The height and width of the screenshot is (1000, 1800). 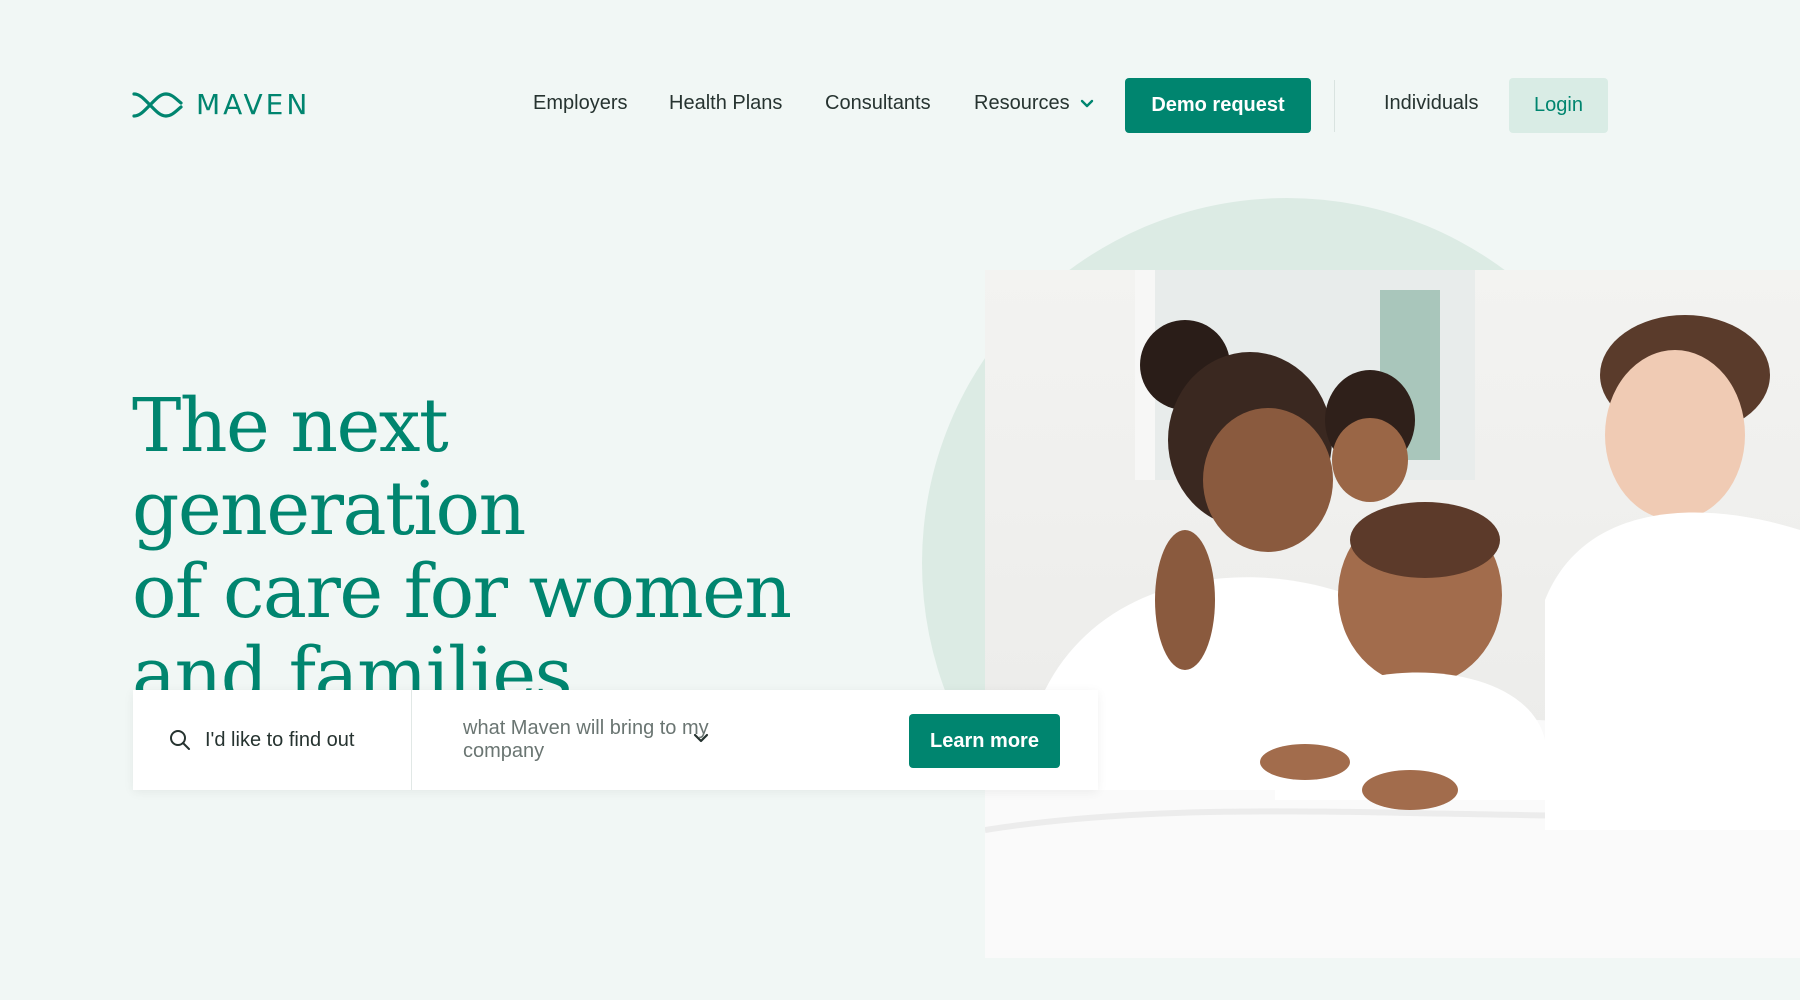 What do you see at coordinates (280, 739) in the screenshot?
I see `find-out-label: I'd like to find out` at bounding box center [280, 739].